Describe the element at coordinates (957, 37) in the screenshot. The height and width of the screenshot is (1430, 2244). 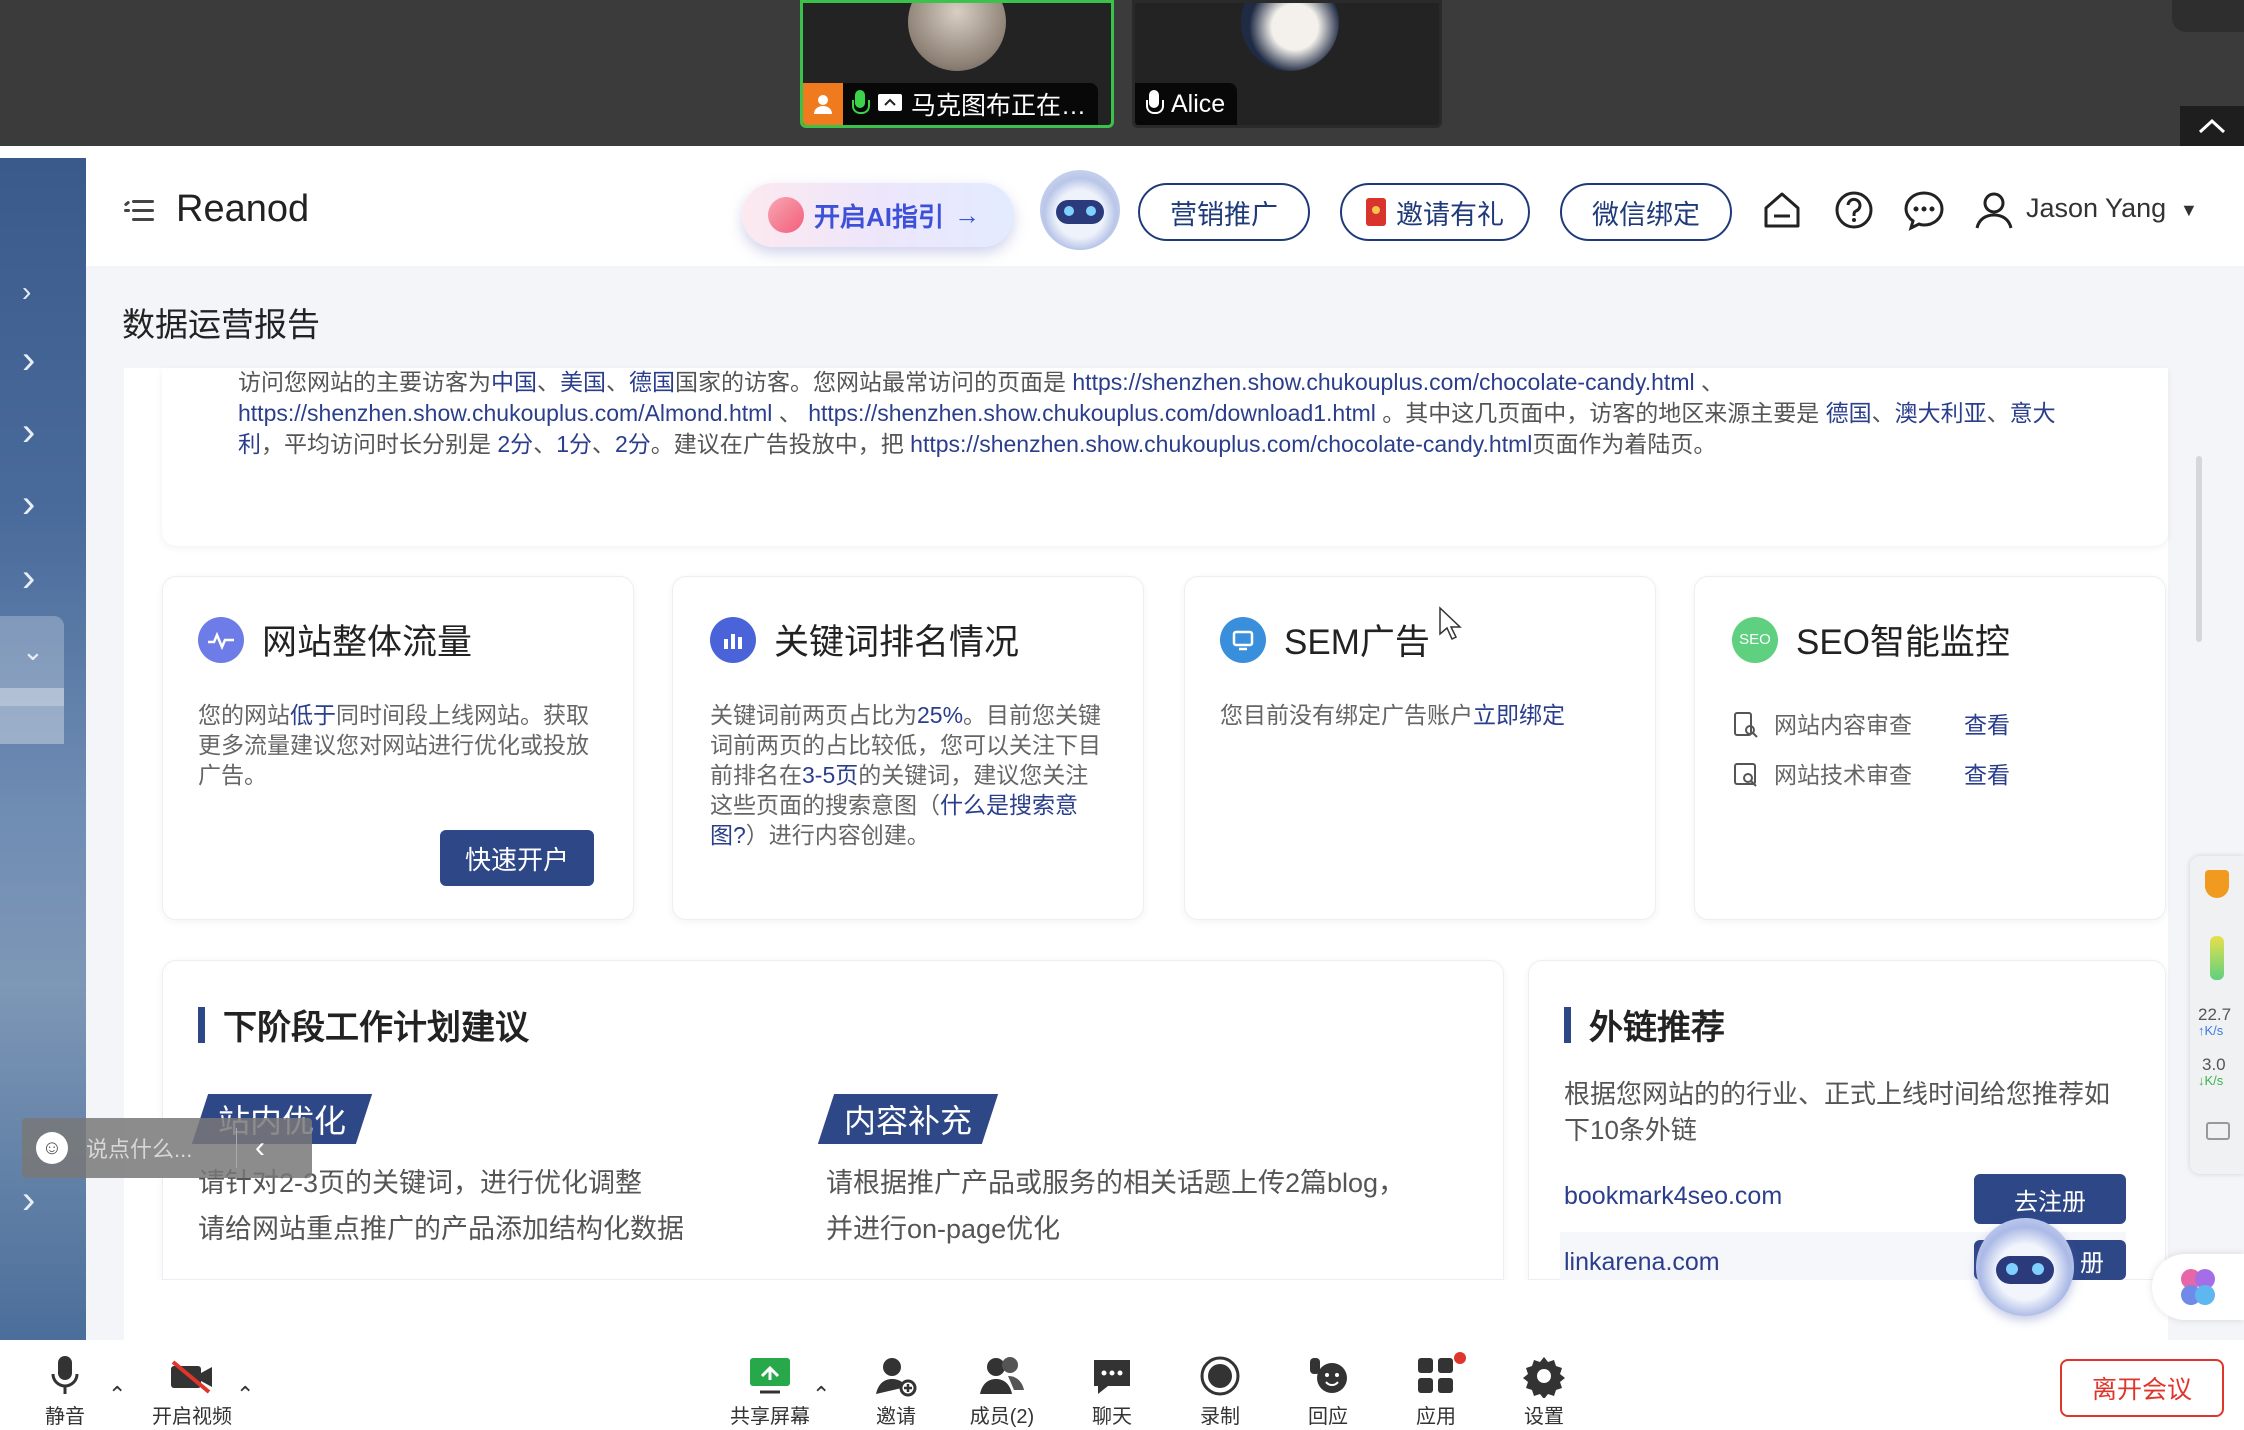
I see `presenter-avatar` at that location.